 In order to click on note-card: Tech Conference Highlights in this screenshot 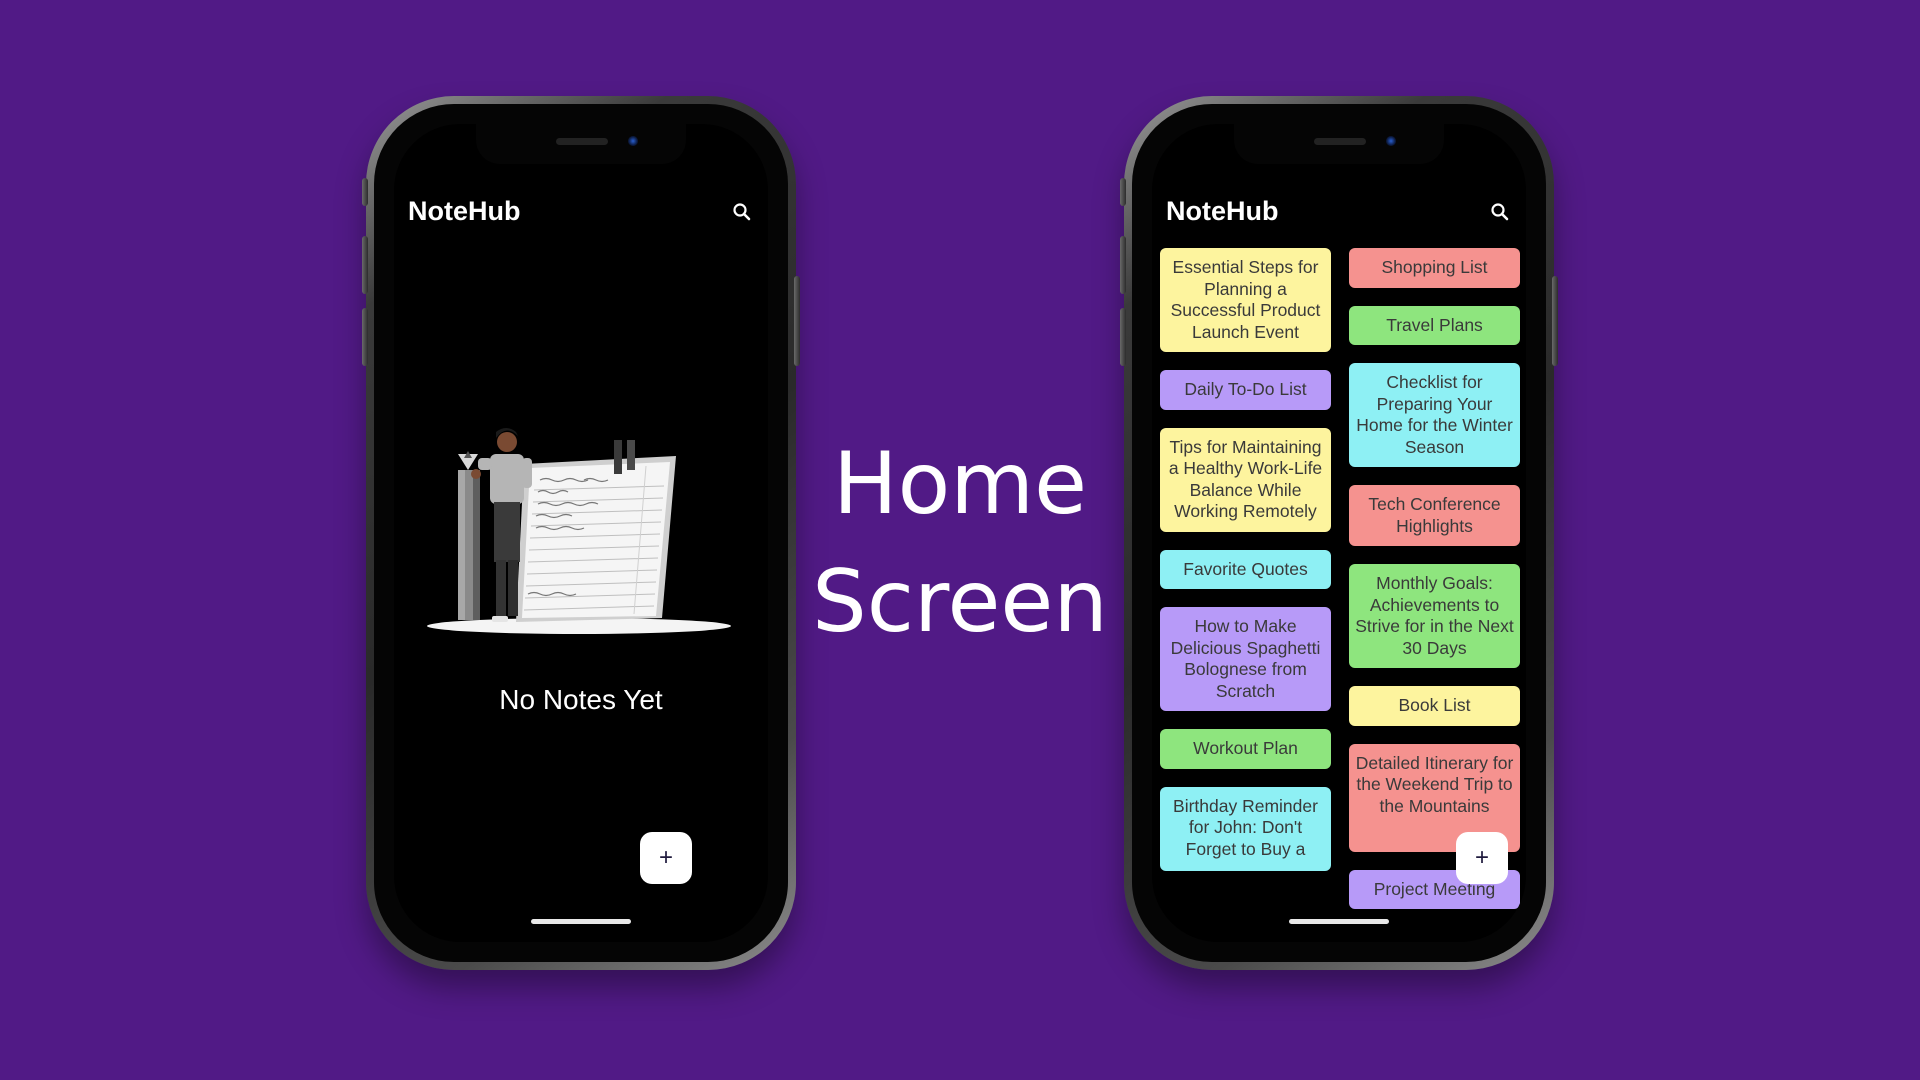, I will do `click(1434, 515)`.